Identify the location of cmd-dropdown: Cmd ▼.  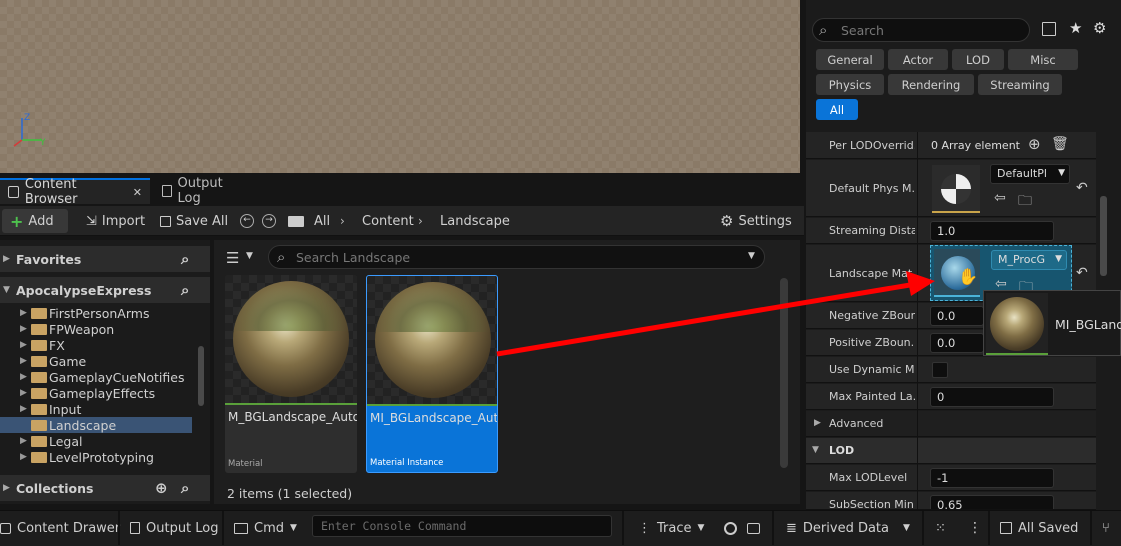
(265, 528).